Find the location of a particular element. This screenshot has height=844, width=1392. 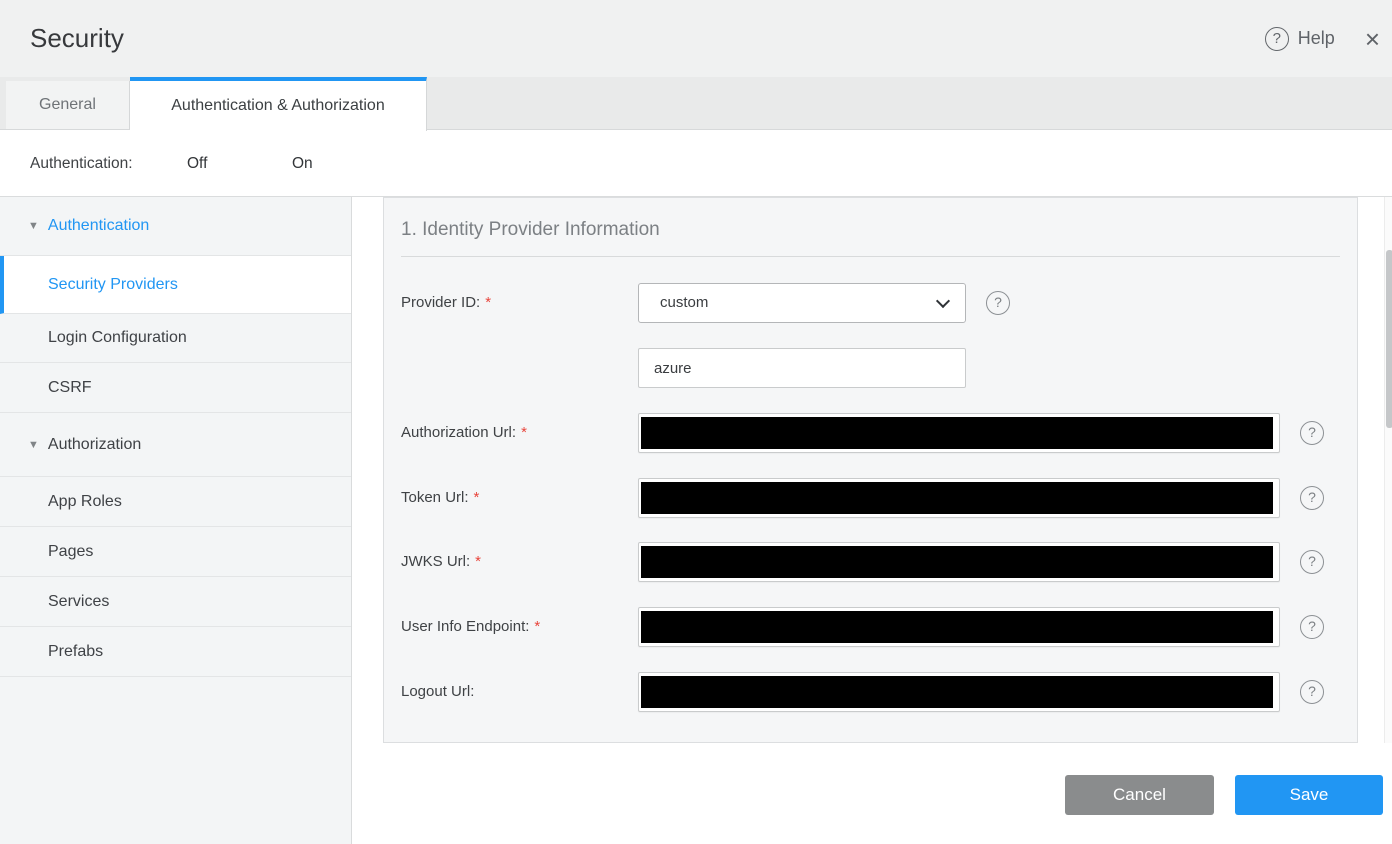

user-info-endpoint-input is located at coordinates (959, 627).